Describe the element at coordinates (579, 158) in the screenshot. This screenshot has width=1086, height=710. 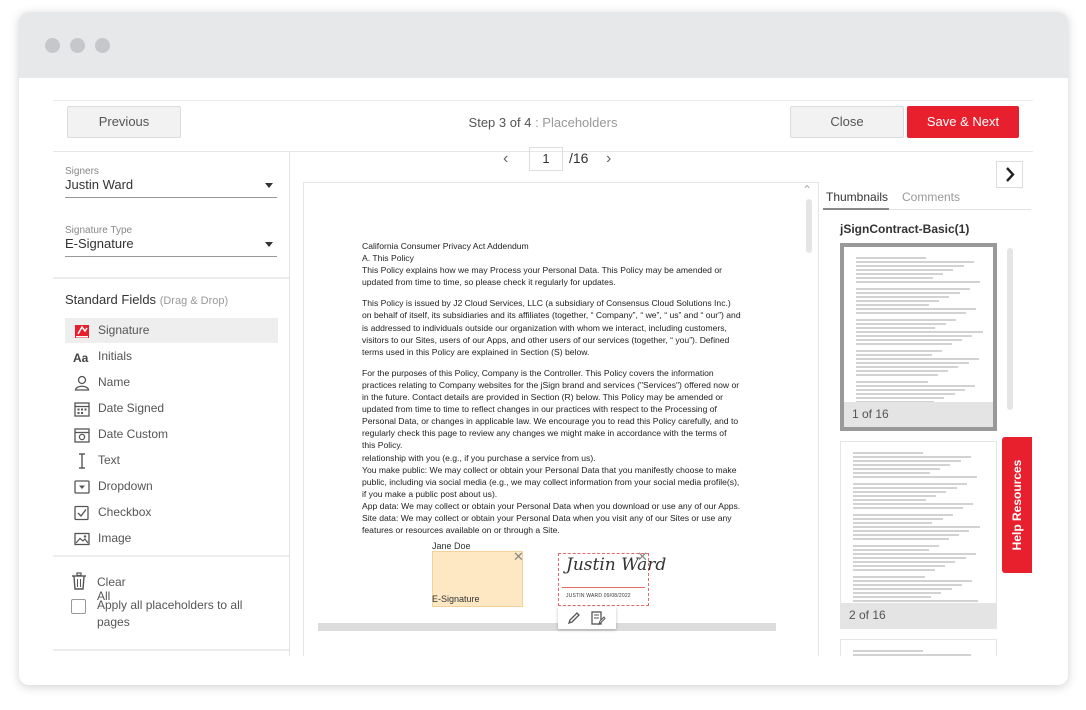
I see `page-total: /16` at that location.